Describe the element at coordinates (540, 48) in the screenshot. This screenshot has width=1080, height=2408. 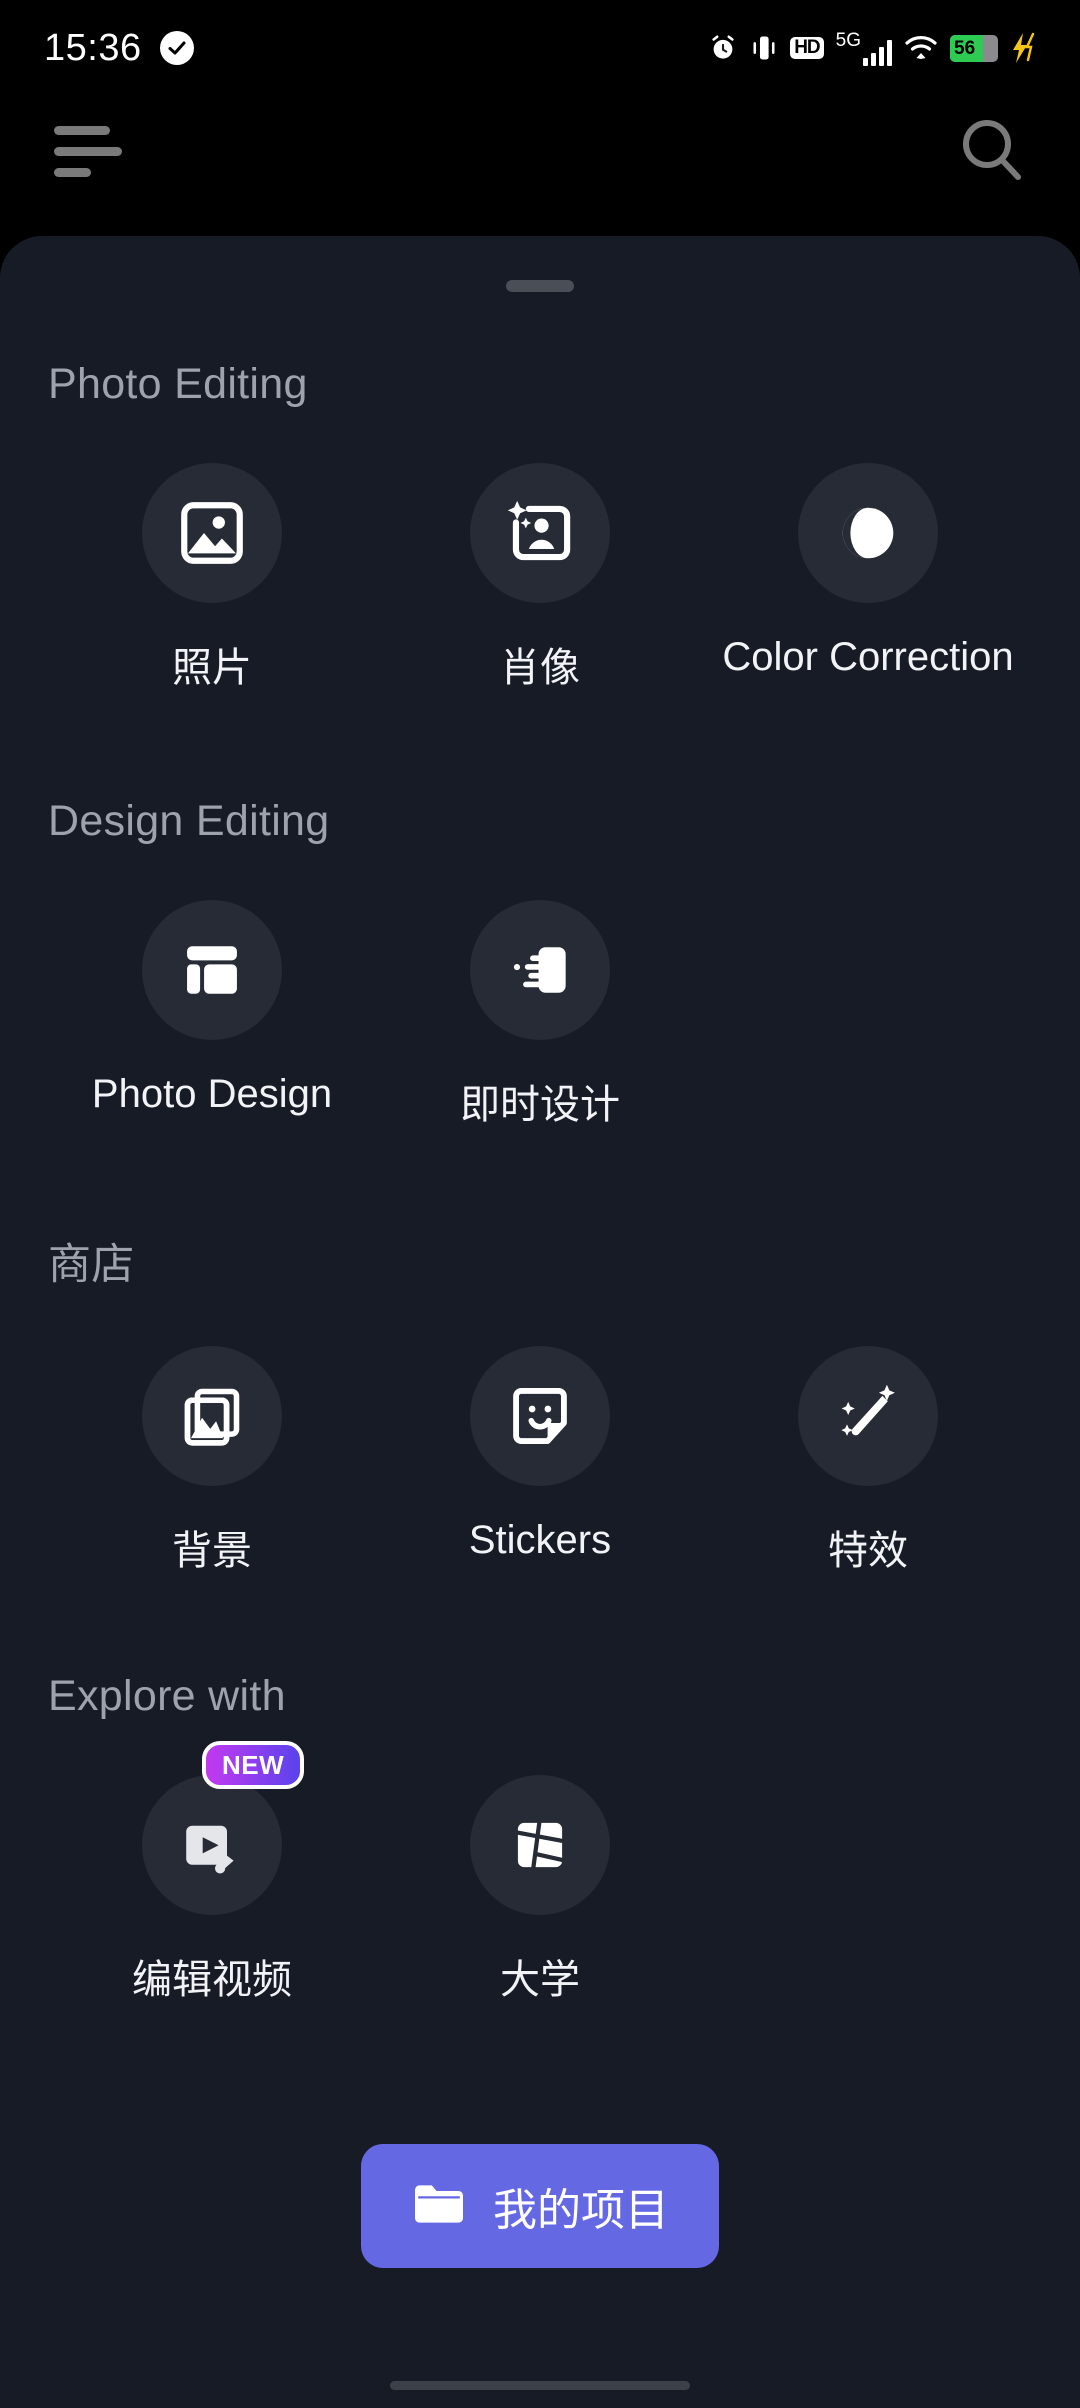
I see `status-bar: 15:36 HD 5G 56` at that location.